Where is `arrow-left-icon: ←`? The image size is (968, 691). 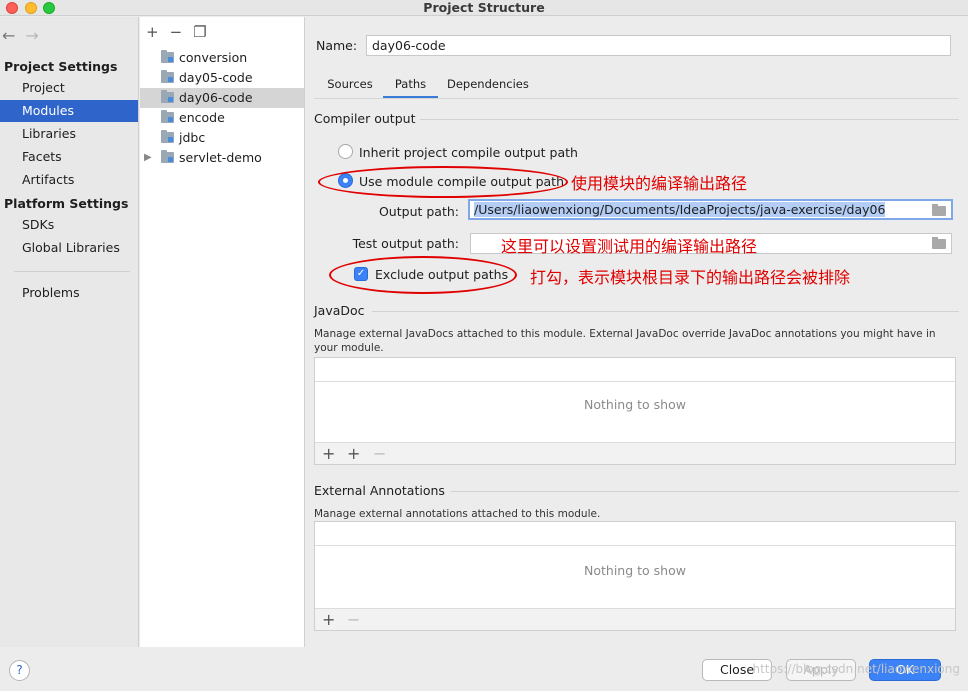
arrow-left-icon: ← is located at coordinates (8, 35).